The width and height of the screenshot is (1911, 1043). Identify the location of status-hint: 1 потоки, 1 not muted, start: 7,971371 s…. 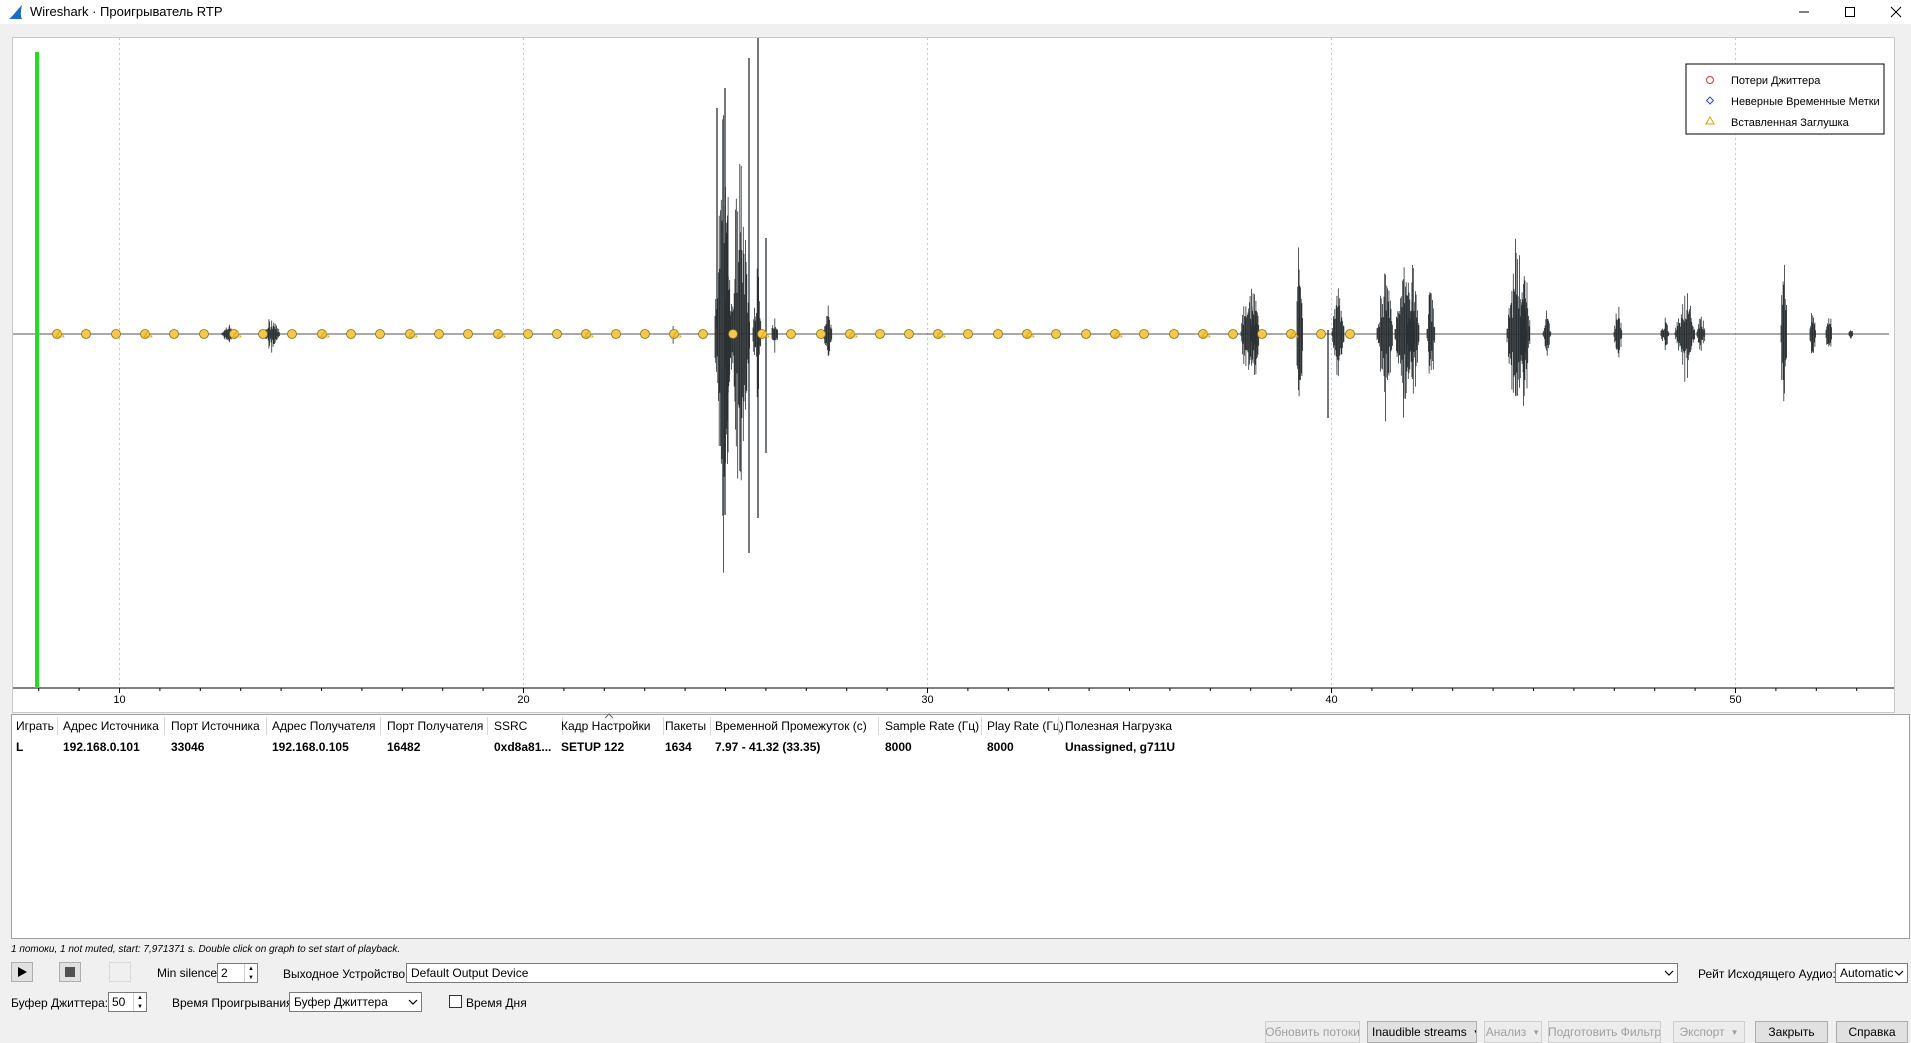
(206, 949).